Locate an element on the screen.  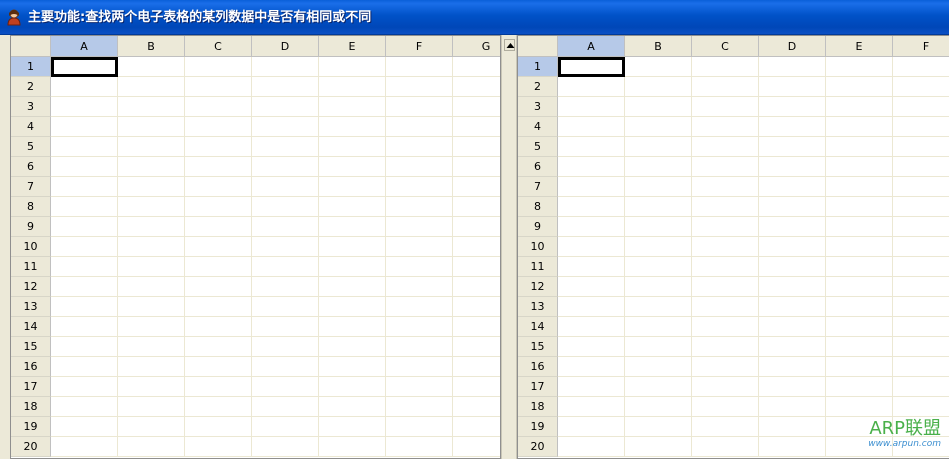
up-arrow-icon is located at coordinates (509, 45).